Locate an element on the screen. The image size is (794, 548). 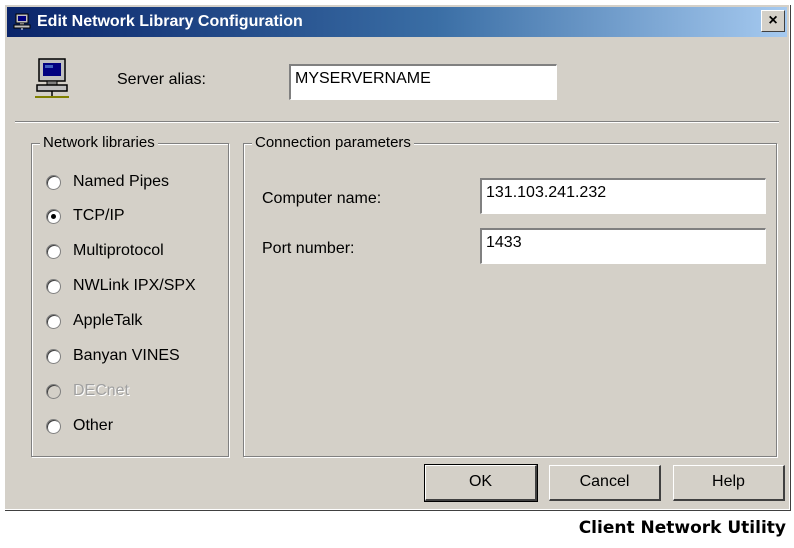
radio-named-pipes: Named Pipes is located at coordinates (107, 182).